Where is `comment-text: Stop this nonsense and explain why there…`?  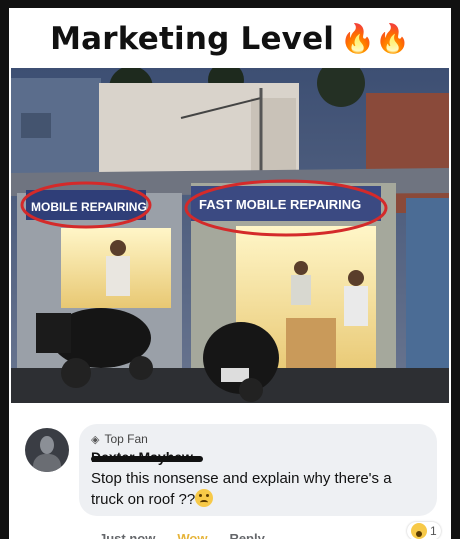
comment-text: Stop this nonsense and explain why there… is located at coordinates (258, 489).